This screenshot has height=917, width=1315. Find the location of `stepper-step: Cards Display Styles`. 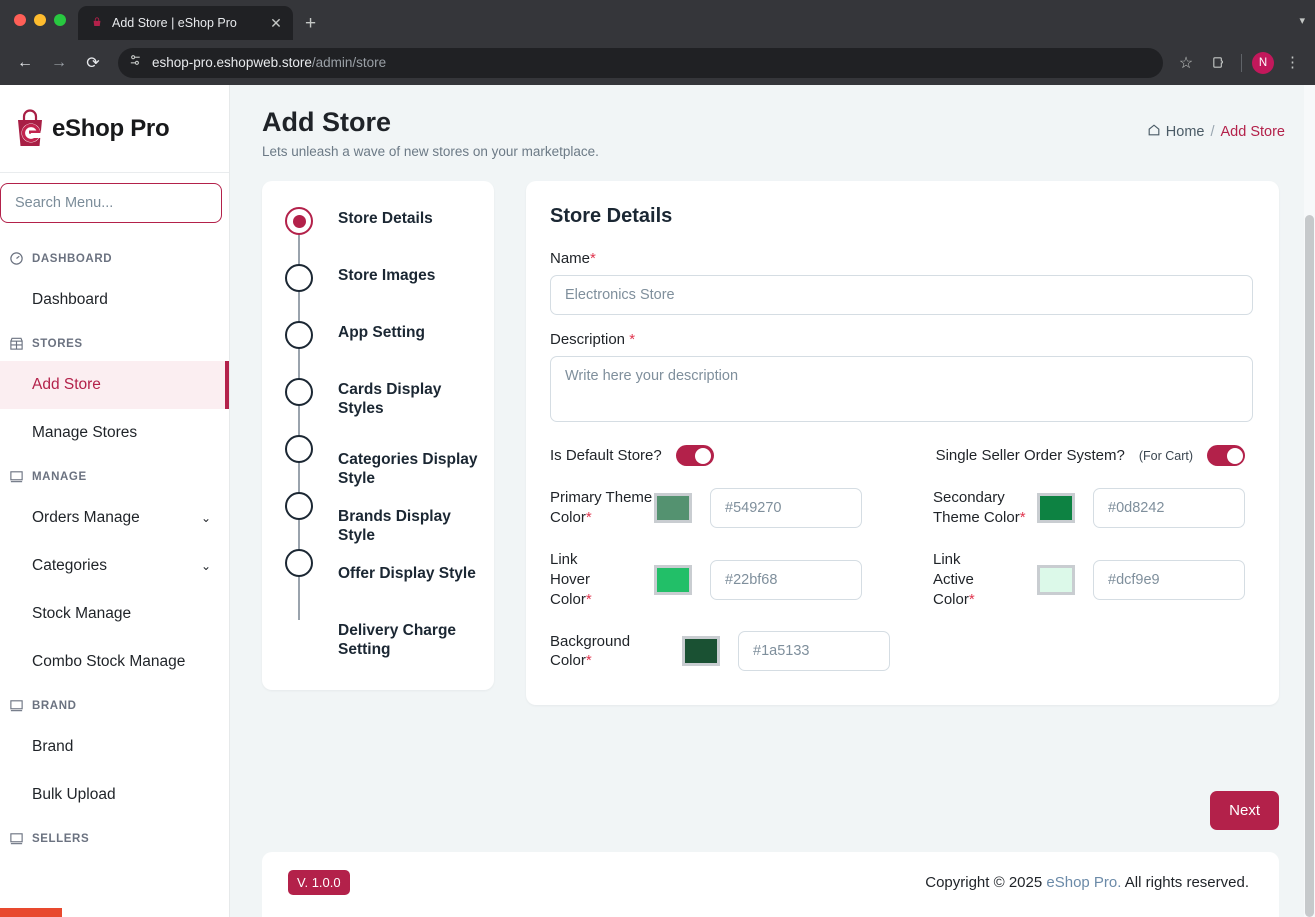

stepper-step: Cards Display Styles is located at coordinates (380, 414).